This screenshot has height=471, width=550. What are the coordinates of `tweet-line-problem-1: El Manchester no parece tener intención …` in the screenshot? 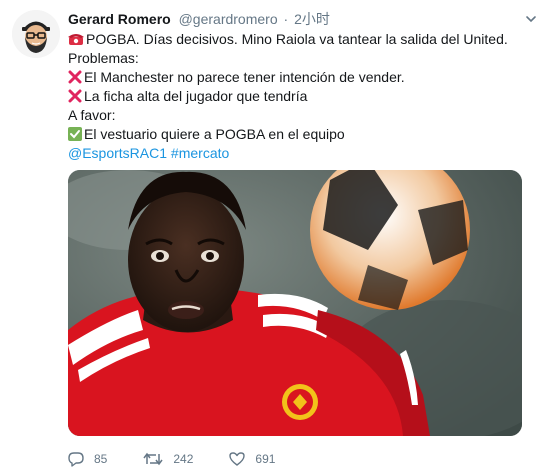 It's located at (303, 77).